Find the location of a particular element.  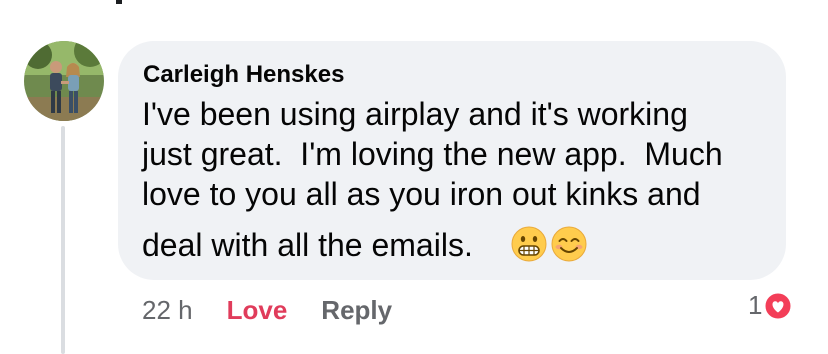

comment-text-line: I've been using airplay and it's working is located at coordinates (415, 114).